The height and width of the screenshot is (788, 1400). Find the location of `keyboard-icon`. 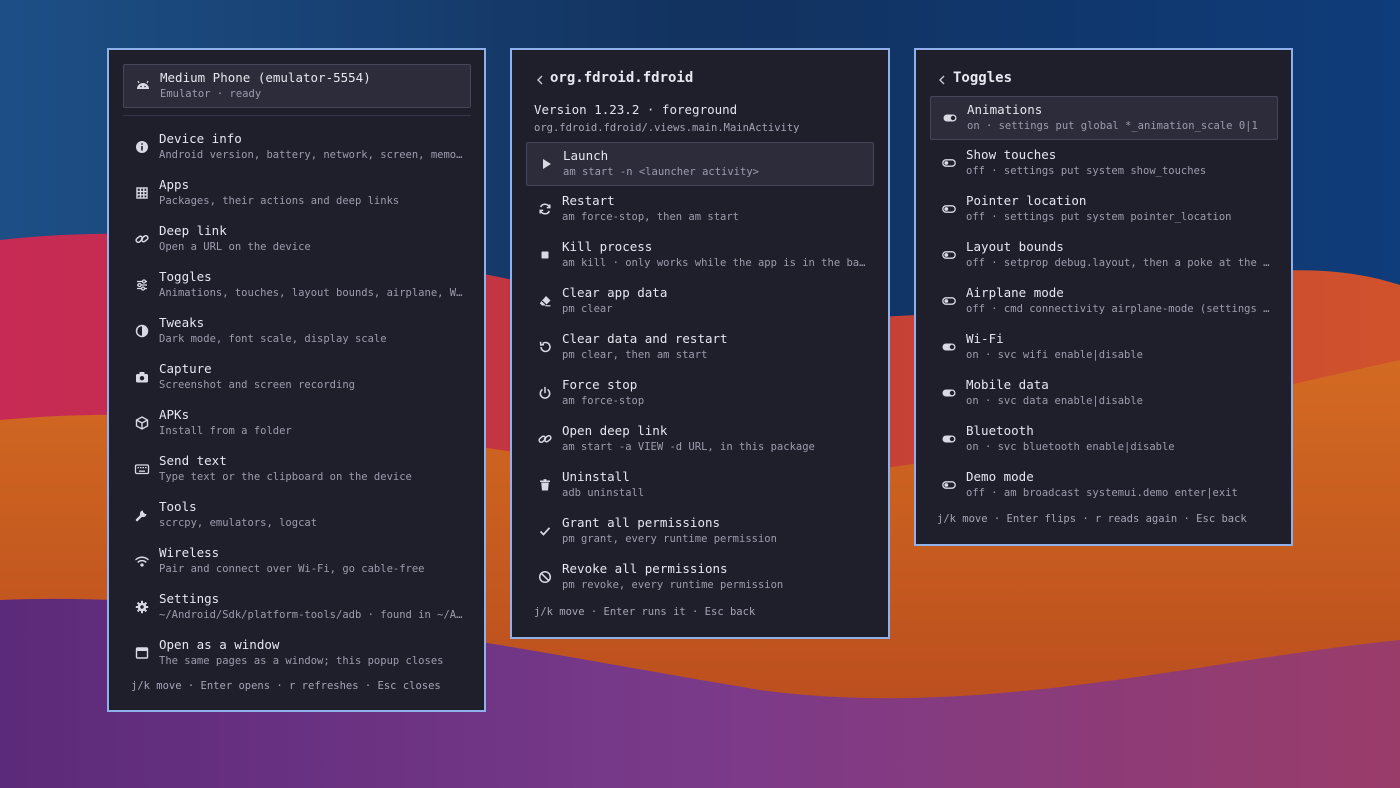

keyboard-icon is located at coordinates (142, 469).